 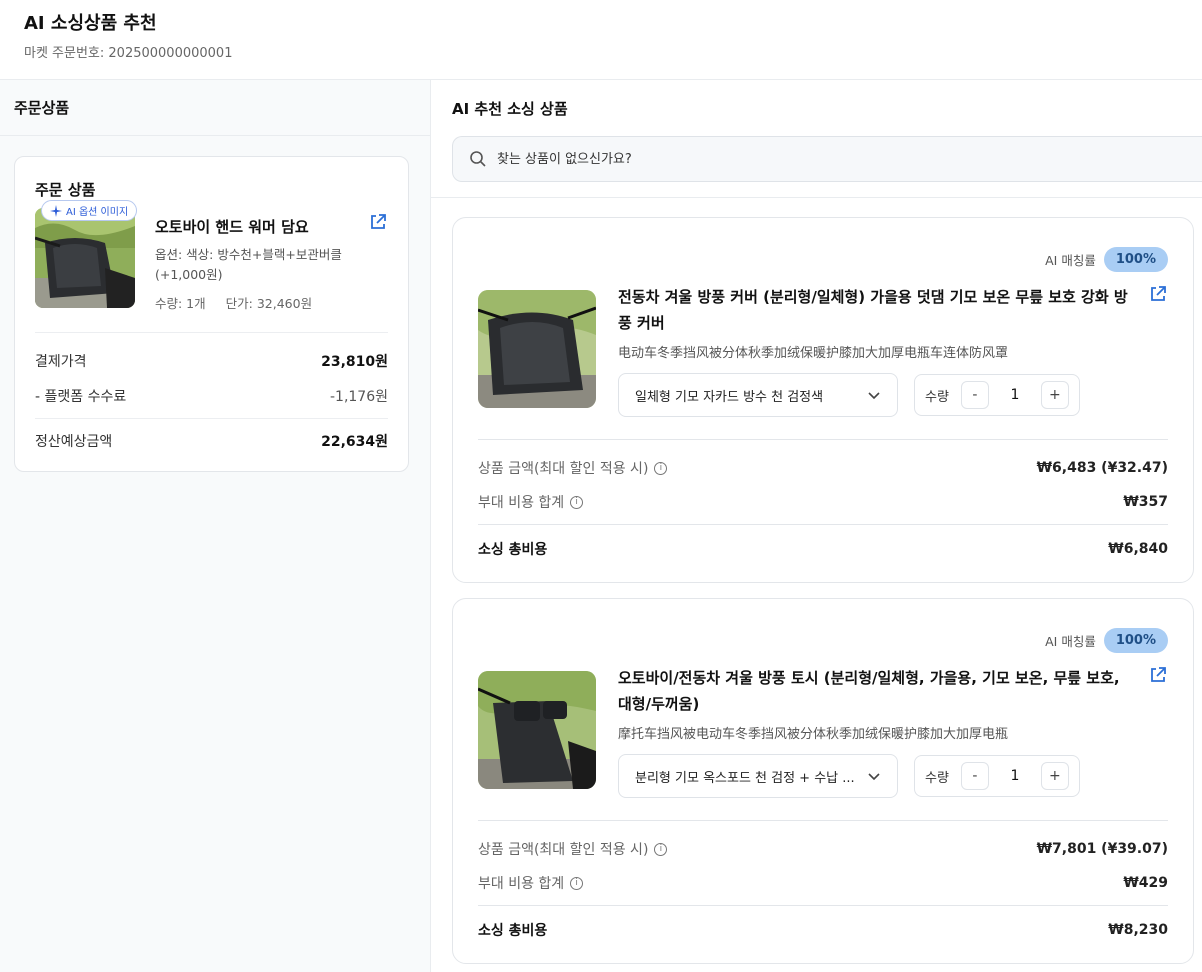 I want to click on page-title: AI 소싱상품 추천, so click(x=90, y=23).